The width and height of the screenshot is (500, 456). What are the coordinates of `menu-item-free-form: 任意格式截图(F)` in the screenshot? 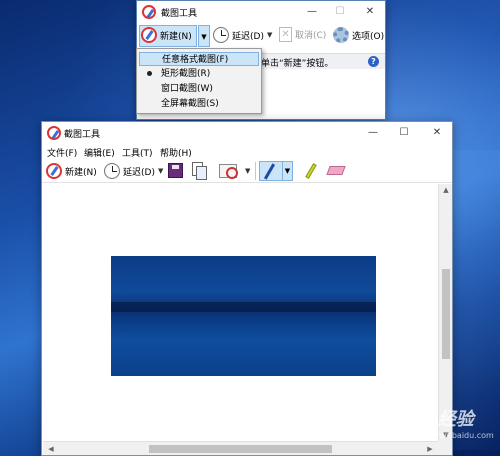 It's located at (199, 59).